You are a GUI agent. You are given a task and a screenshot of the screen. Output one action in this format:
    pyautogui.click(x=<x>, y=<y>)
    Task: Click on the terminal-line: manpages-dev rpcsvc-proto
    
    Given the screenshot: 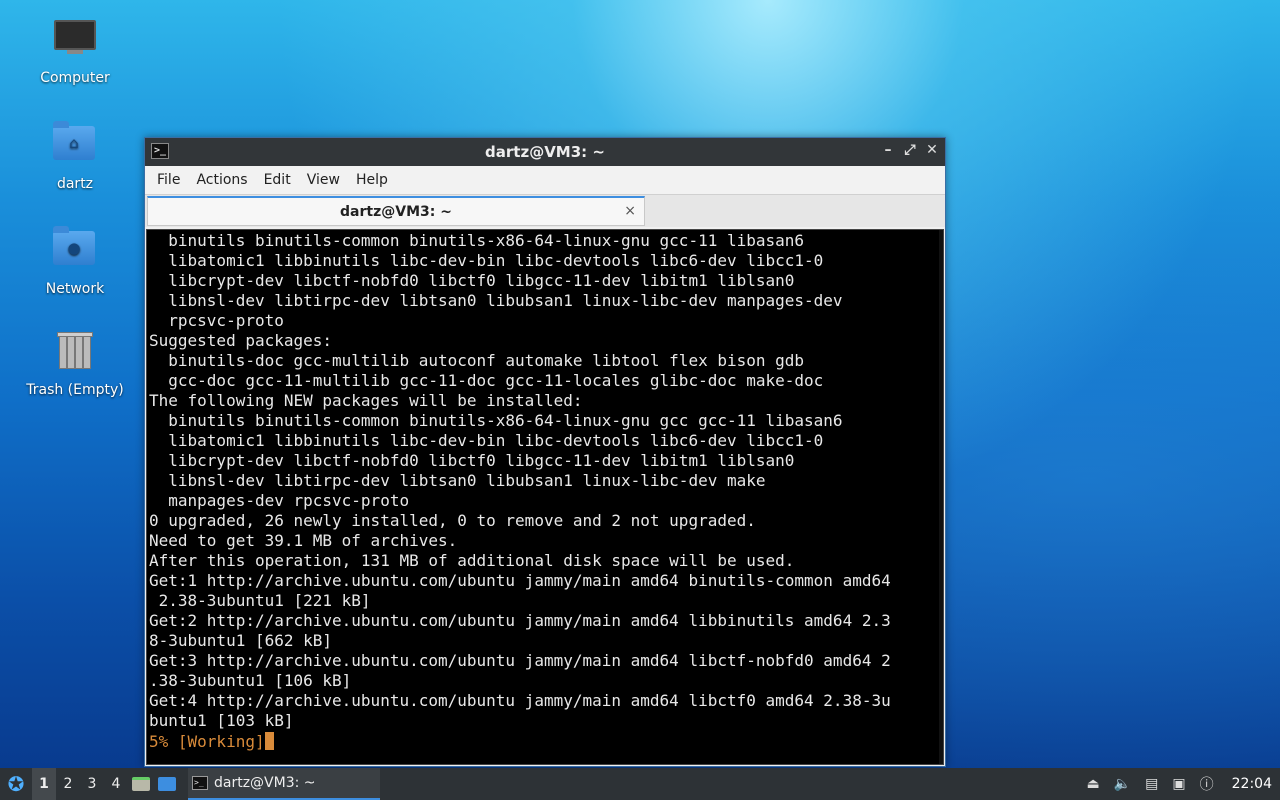 What is the action you would take?
    pyautogui.click(x=279, y=500)
    